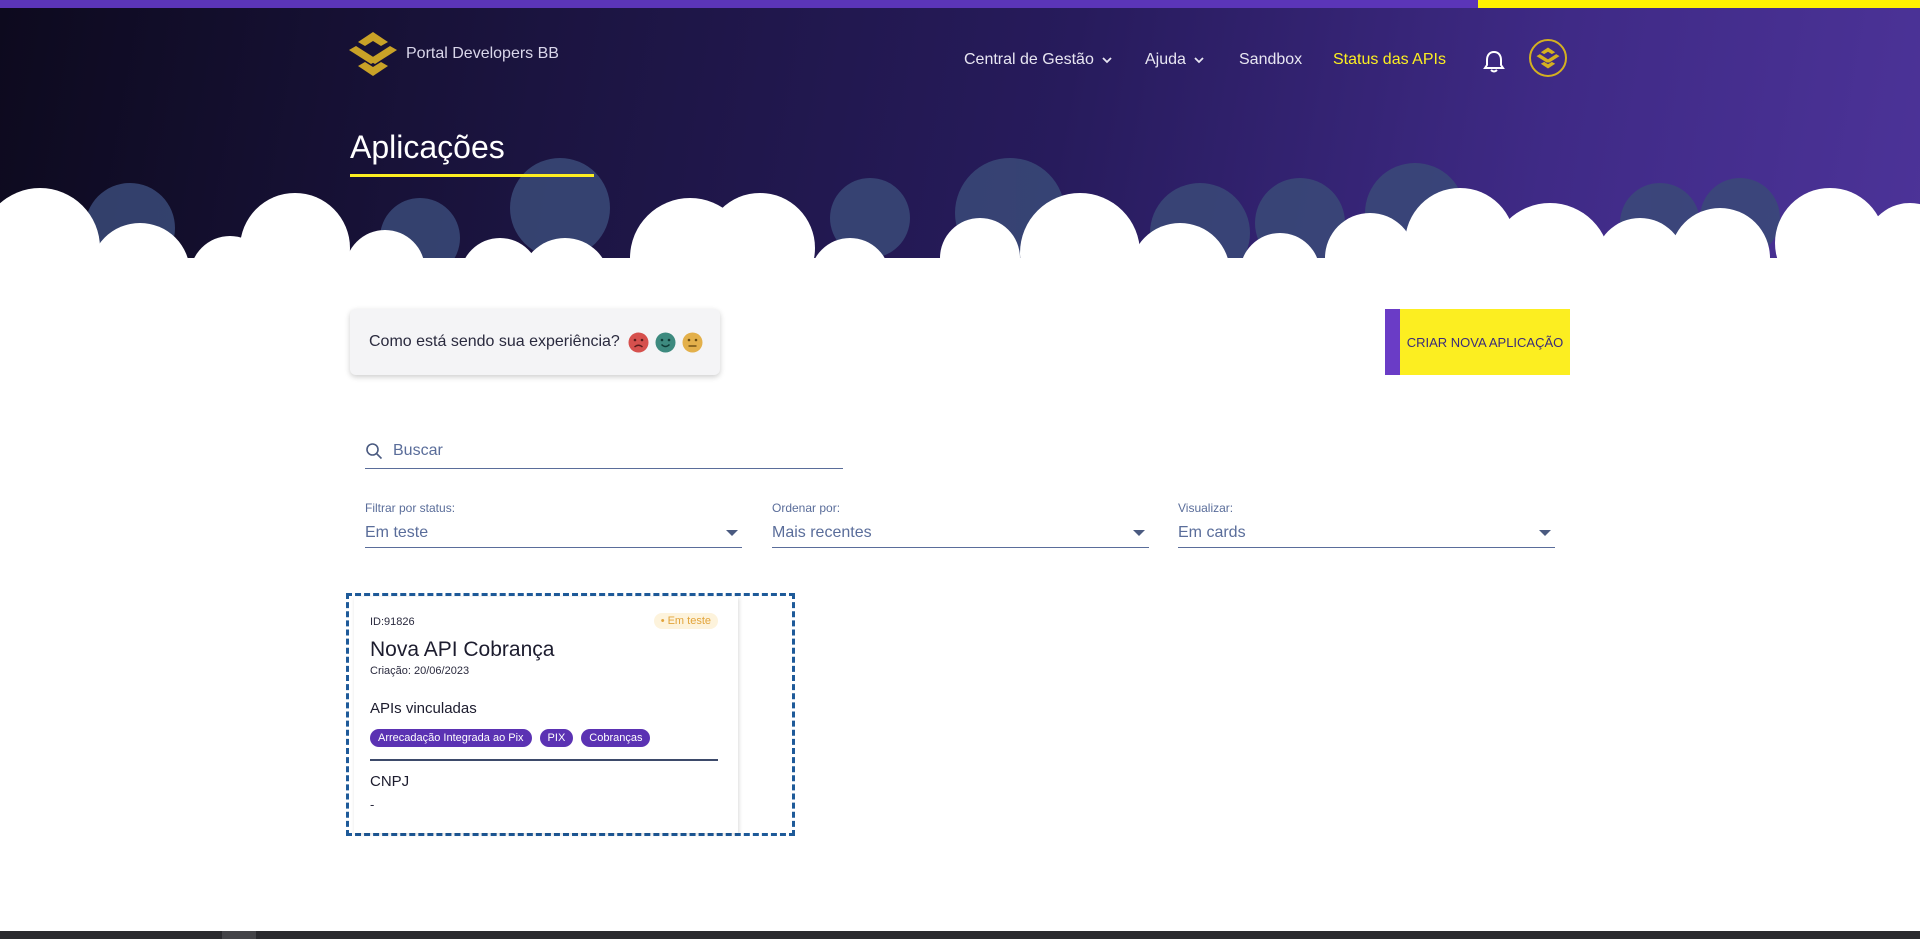 Image resolution: width=1920 pixels, height=939 pixels. Describe the element at coordinates (692, 342) in the screenshot. I see `neutral-face-icon` at that location.